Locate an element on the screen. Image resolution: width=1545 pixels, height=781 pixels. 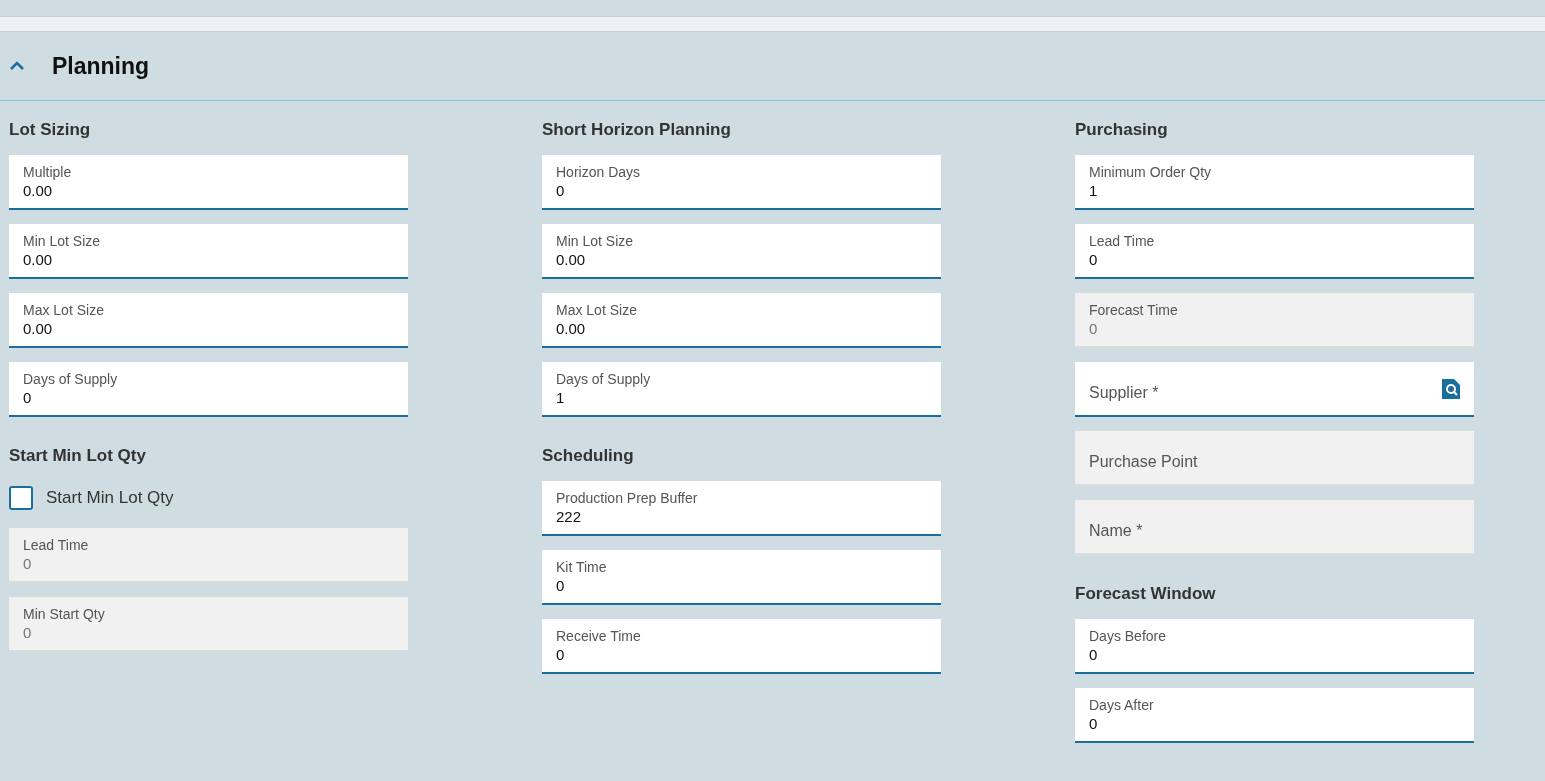
group-heading: Scheduling is located at coordinates (588, 456).